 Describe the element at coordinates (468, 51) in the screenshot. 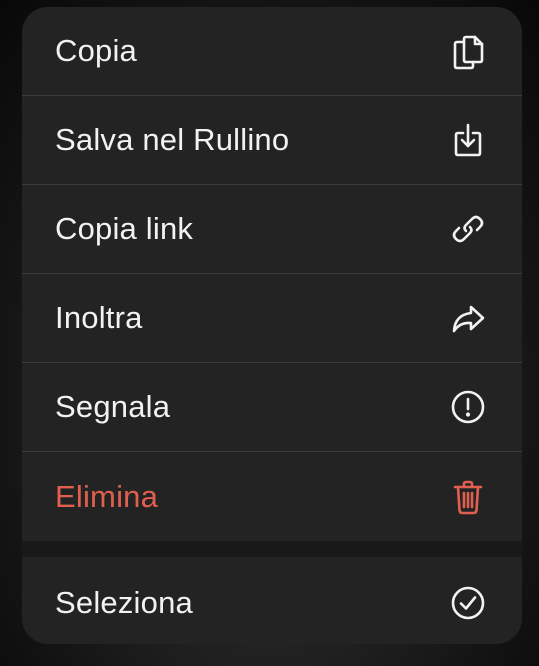

I see `copy-icon` at that location.